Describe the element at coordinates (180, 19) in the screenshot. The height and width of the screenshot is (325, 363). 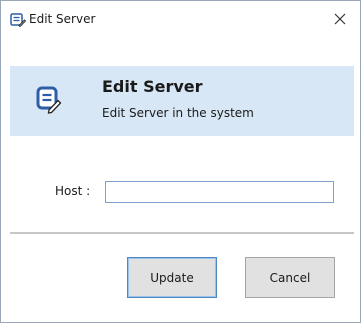
I see `title-bar: Edit Server` at that location.